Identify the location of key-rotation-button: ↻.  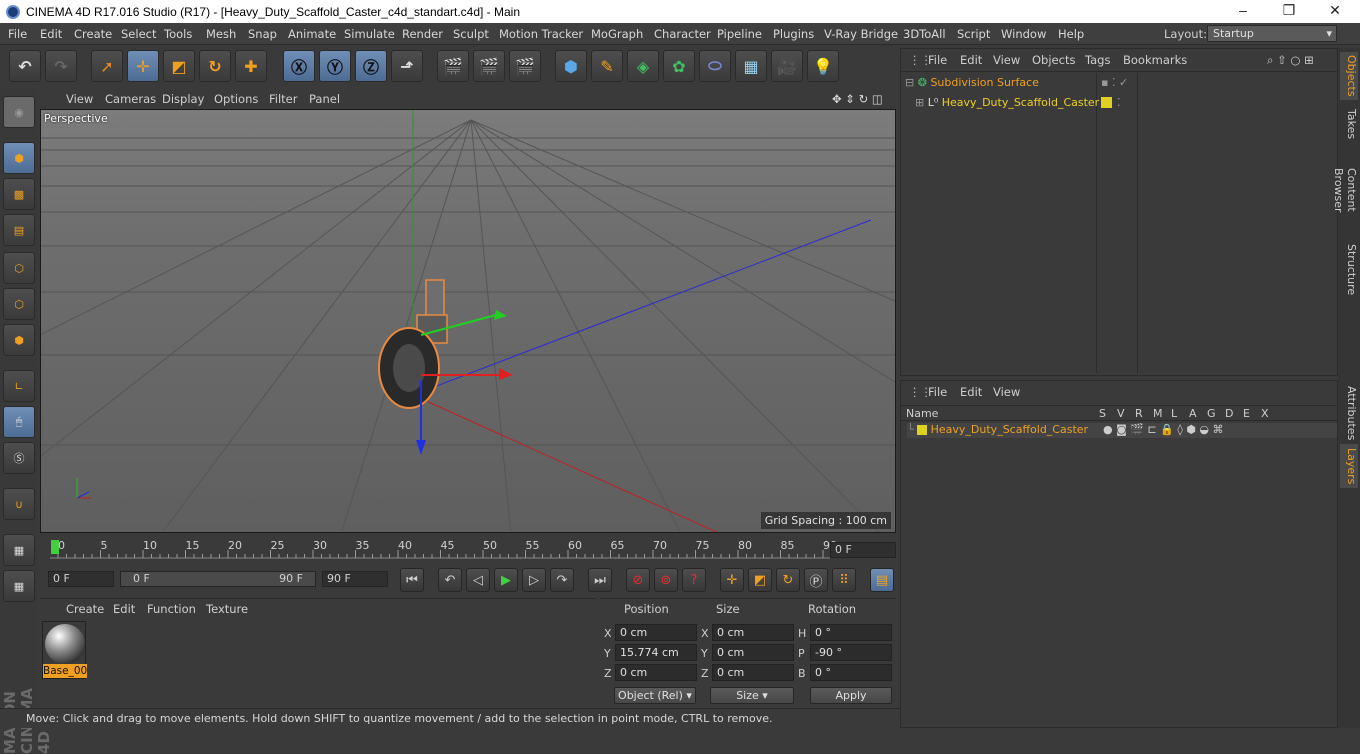
(788, 580).